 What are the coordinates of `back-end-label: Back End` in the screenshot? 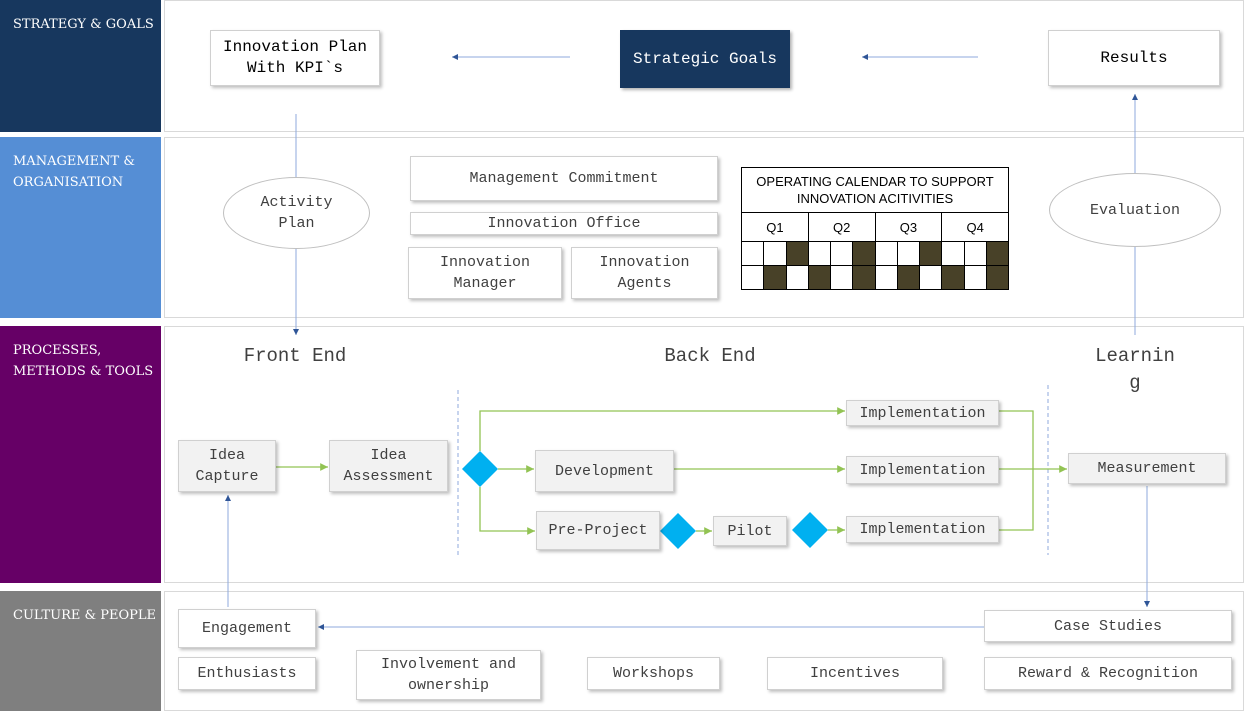 It's located at (710, 356).